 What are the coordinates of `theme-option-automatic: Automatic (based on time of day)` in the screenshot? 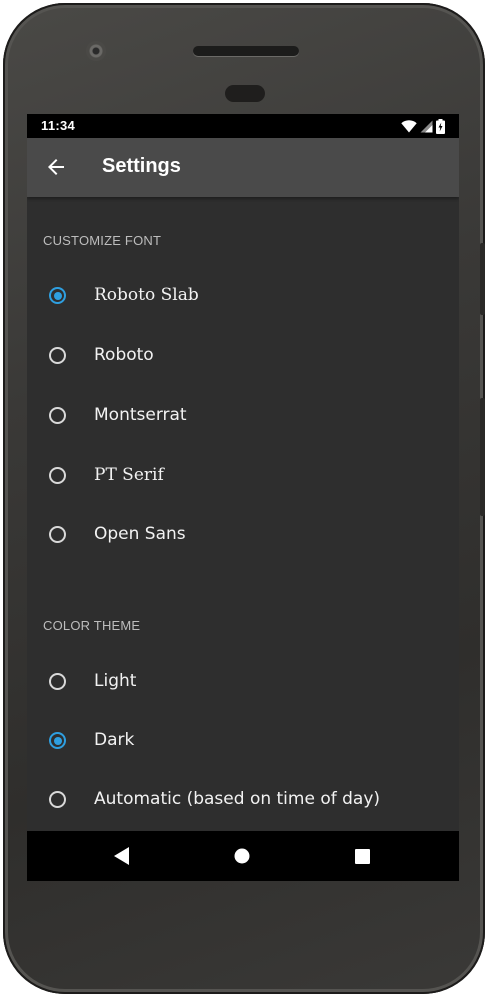 It's located at (243, 802).